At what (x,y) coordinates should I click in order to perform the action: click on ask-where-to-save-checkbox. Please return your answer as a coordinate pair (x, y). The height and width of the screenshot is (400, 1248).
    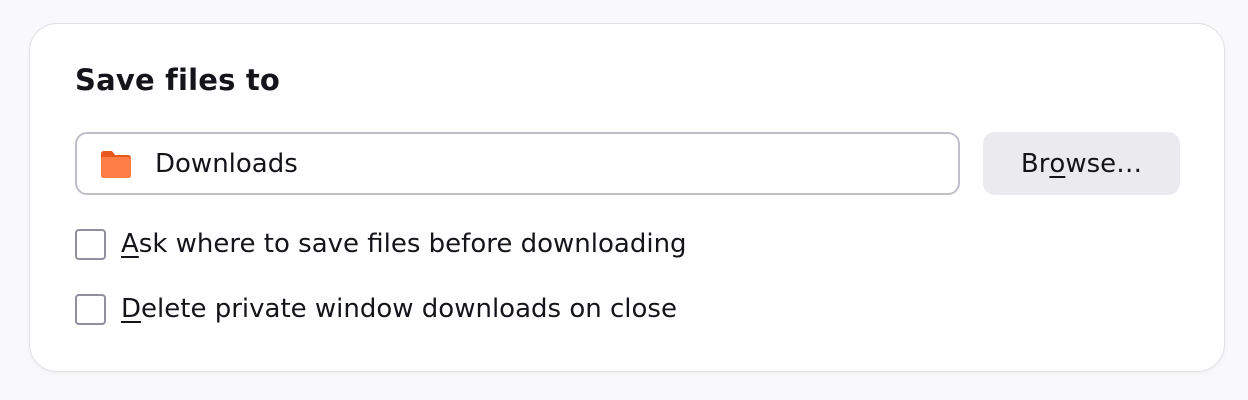
    Looking at the image, I should click on (90, 244).